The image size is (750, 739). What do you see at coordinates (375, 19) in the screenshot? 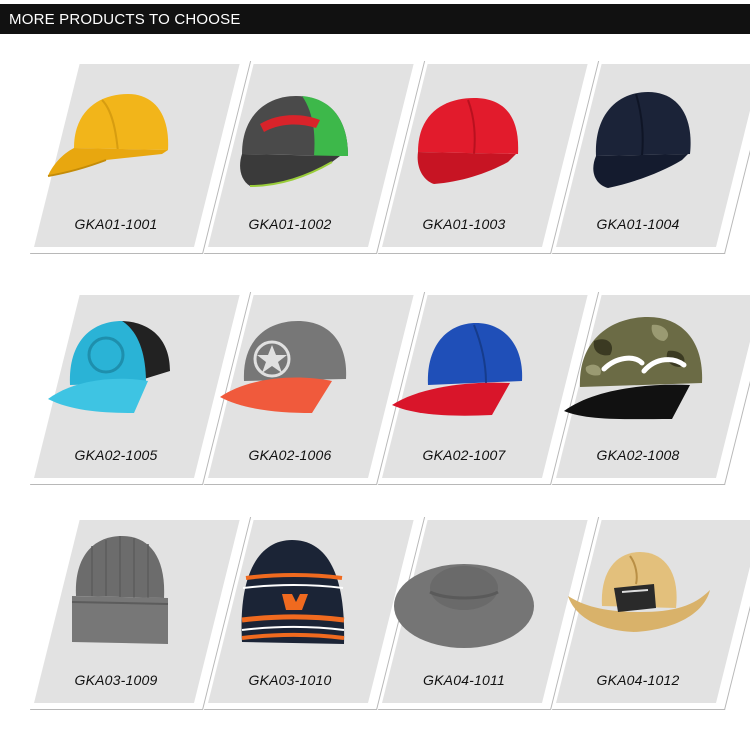
I see `header: MORE PRODUCTS TO CHOOSE` at bounding box center [375, 19].